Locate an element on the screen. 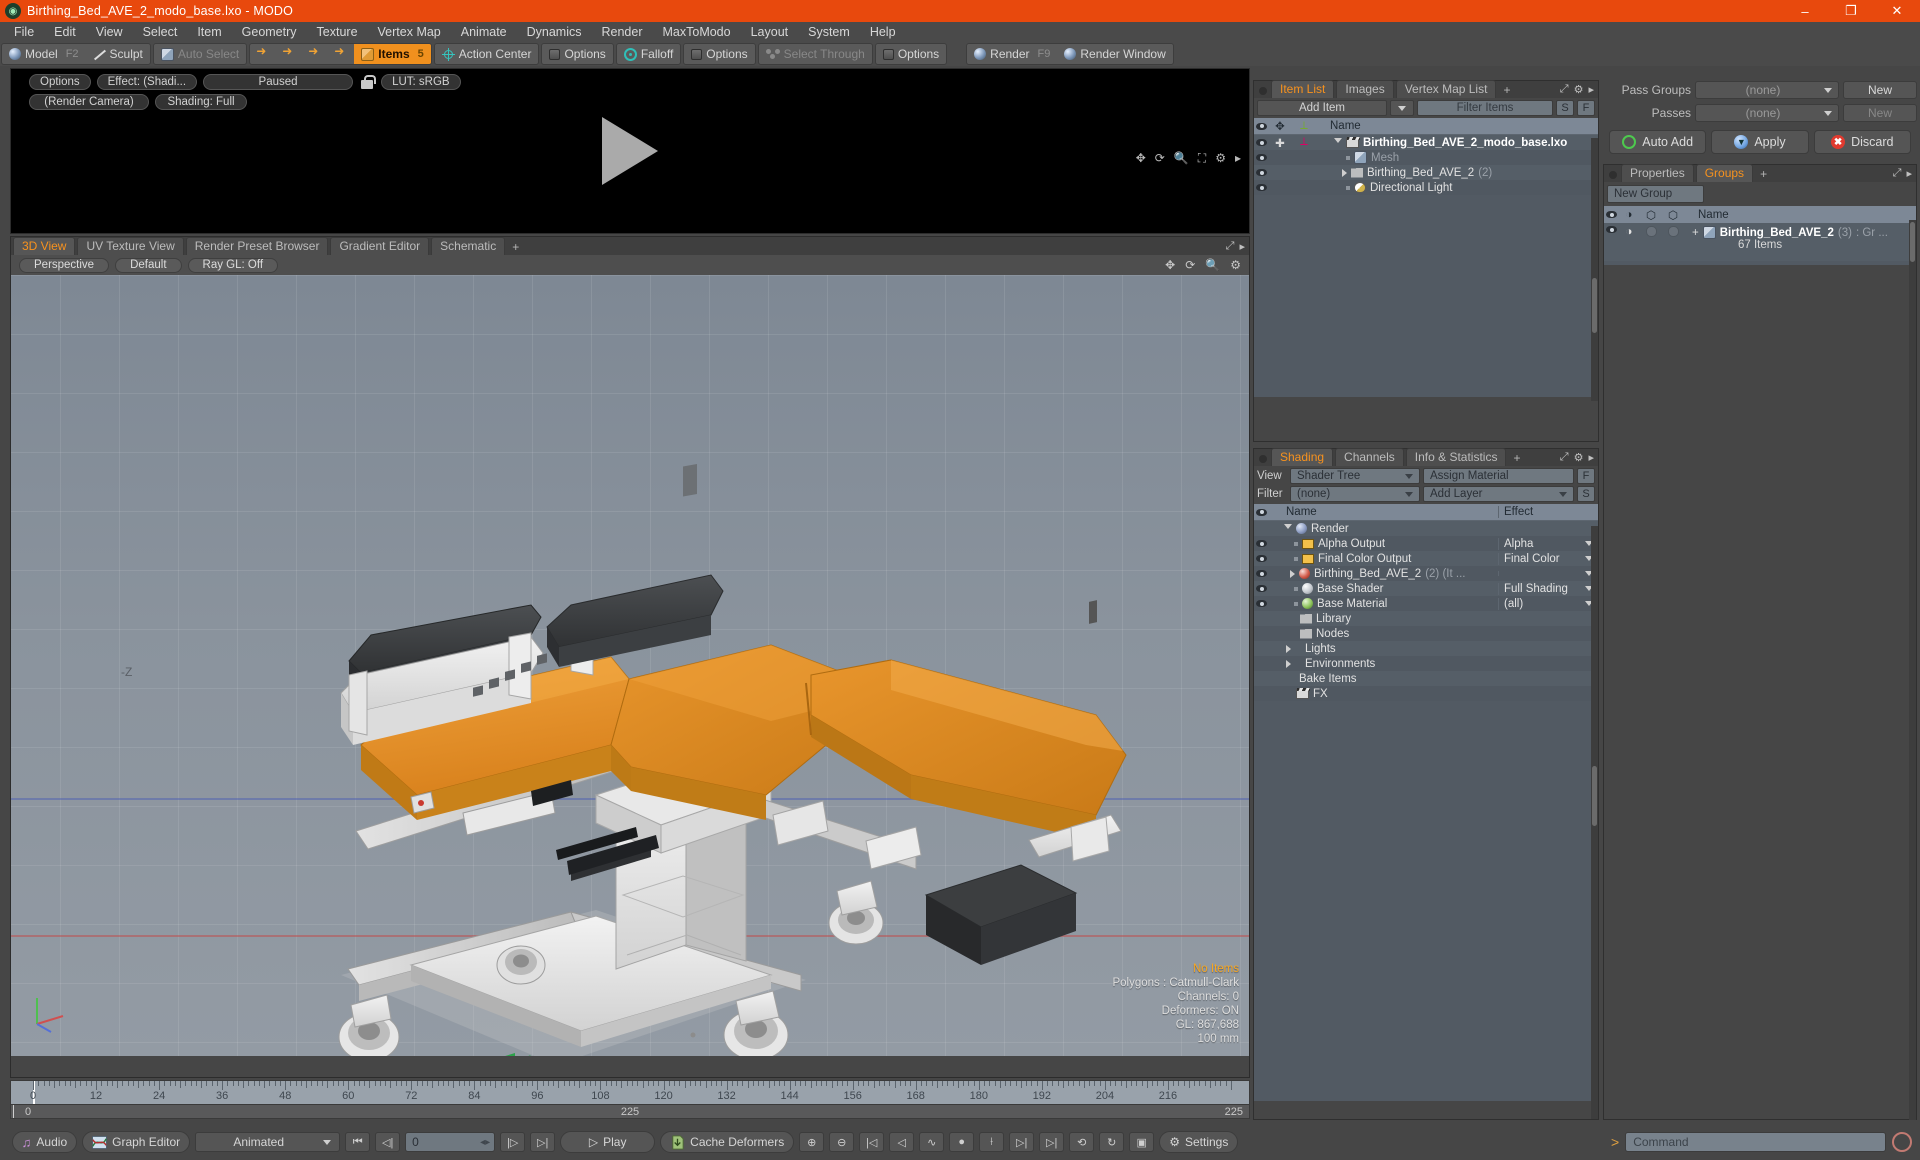 This screenshot has width=1920, height=1160. add-layer-dropdown: Add Layer is located at coordinates (1498, 494).